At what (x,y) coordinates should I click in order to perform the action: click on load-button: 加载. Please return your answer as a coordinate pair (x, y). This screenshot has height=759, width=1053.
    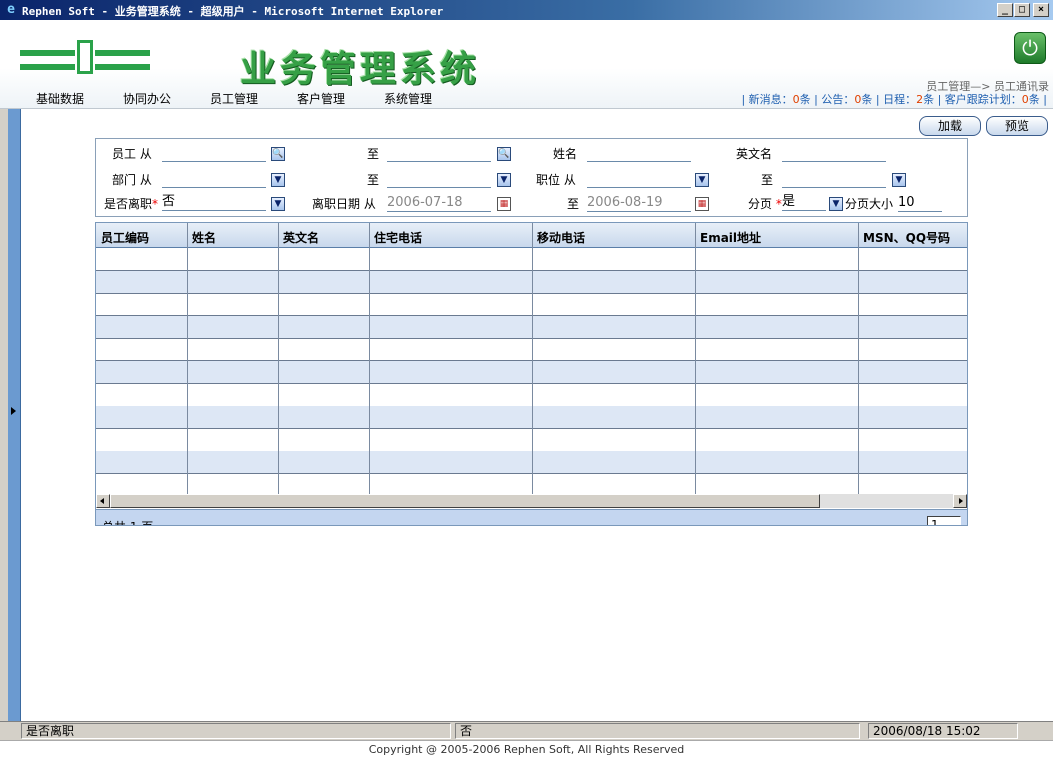
    Looking at the image, I should click on (950, 126).